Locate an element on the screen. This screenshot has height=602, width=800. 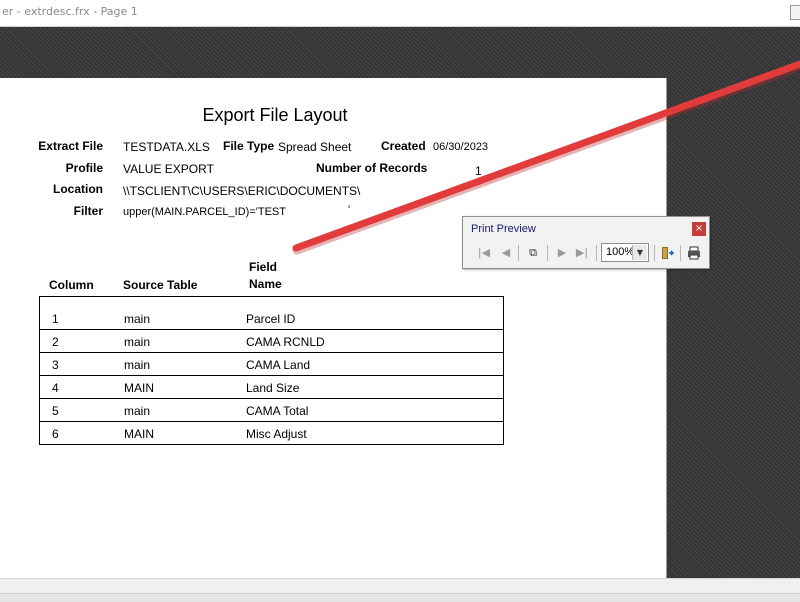
table-row: 1 main Parcel ID is located at coordinates (271, 313).